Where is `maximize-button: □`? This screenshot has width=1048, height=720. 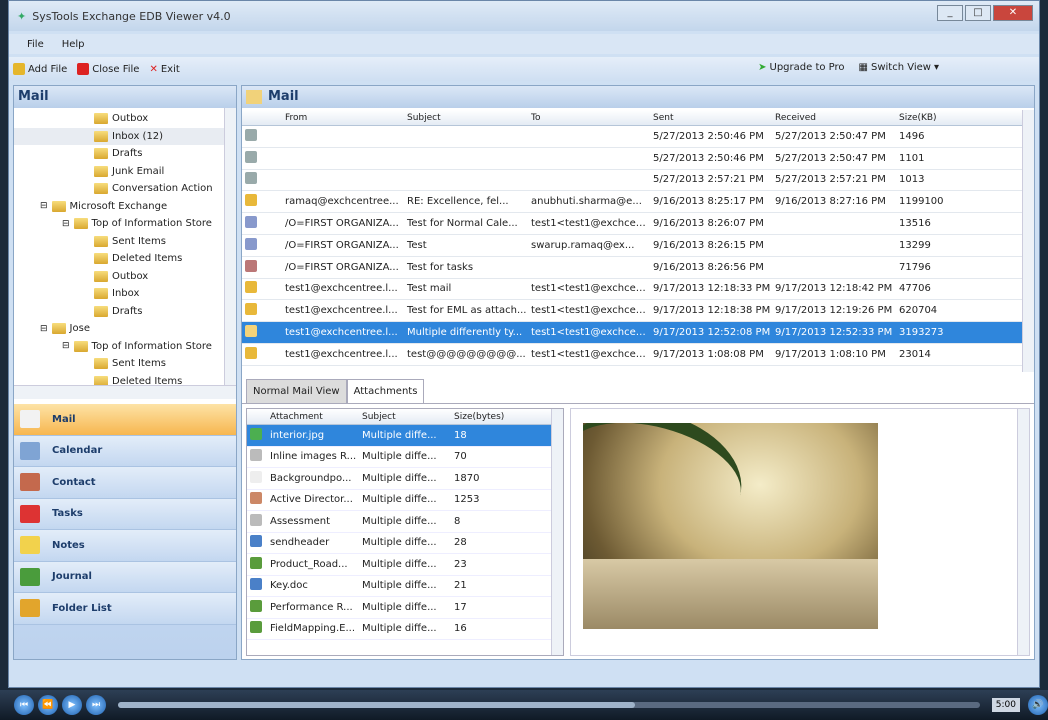
maximize-button: □ is located at coordinates (978, 13).